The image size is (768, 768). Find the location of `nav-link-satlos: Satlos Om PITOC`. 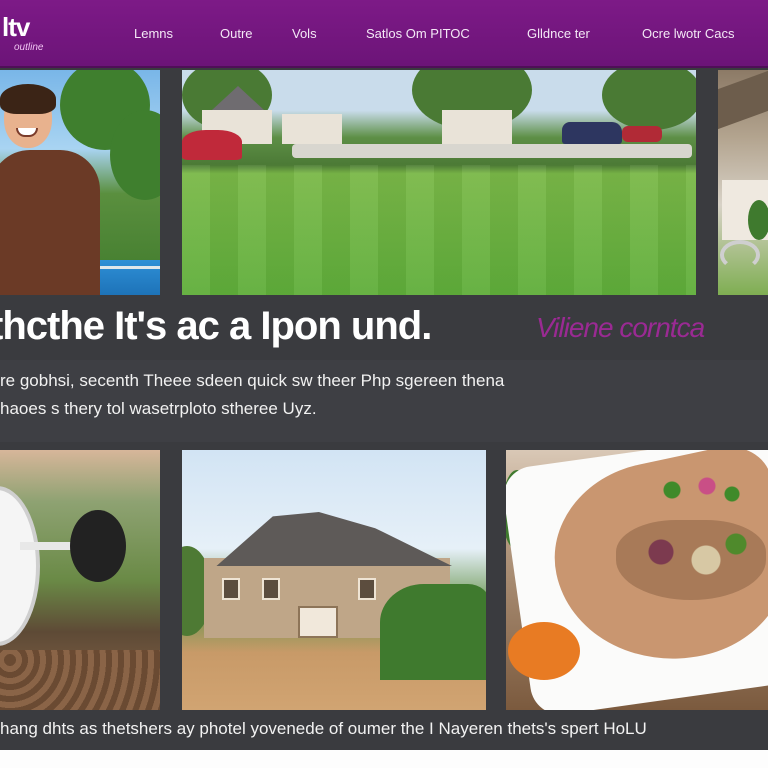

nav-link-satlos: Satlos Om PITOC is located at coordinates (418, 34).